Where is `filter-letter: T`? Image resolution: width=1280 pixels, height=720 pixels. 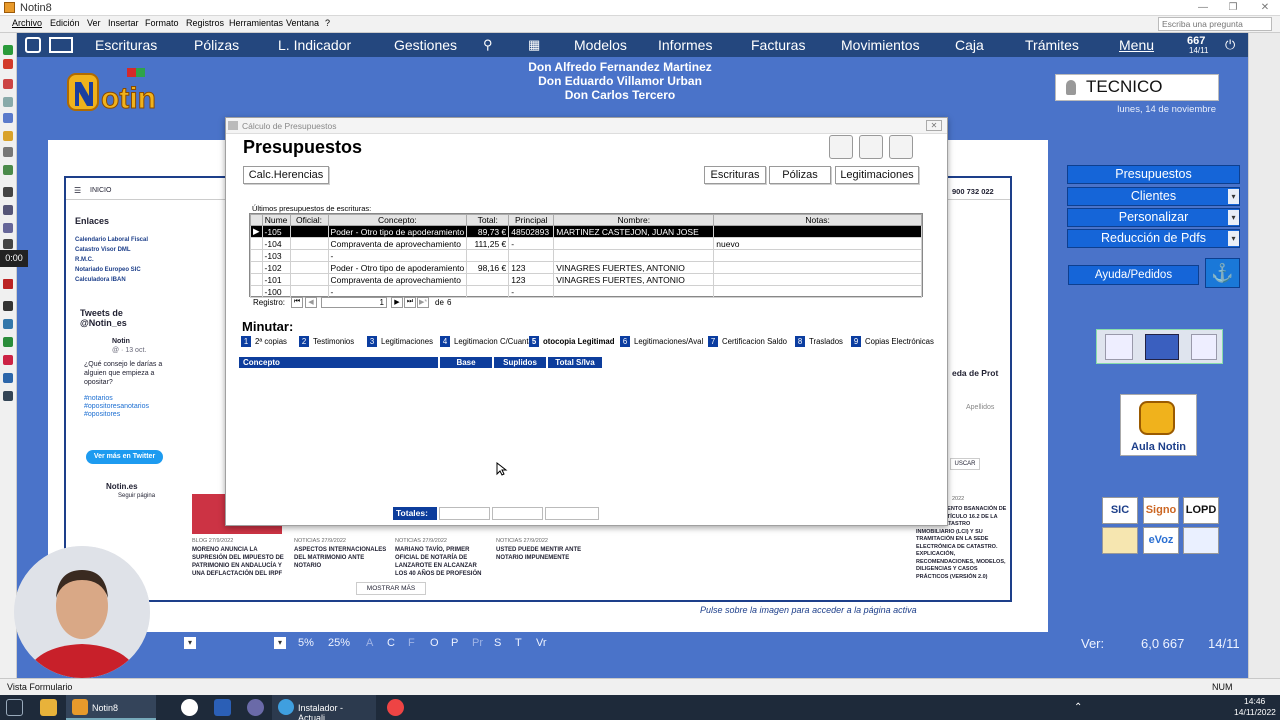 filter-letter: T is located at coordinates (518, 643).